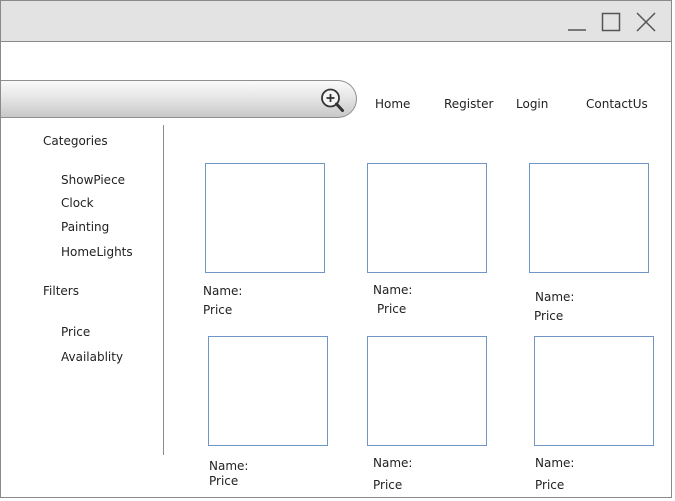 The image size is (675, 501). Describe the element at coordinates (617, 104) in the screenshot. I see `nav-contactus-link: ContactUs` at that location.